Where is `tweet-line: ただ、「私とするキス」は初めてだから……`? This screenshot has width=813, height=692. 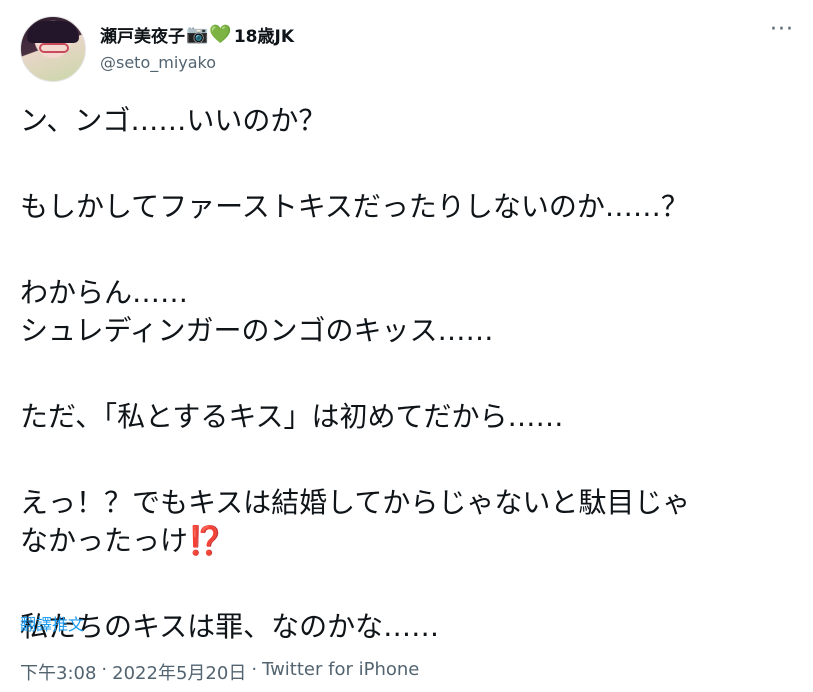
tweet-line: ただ、「私とするキス」は初めてだから…… is located at coordinates (292, 416).